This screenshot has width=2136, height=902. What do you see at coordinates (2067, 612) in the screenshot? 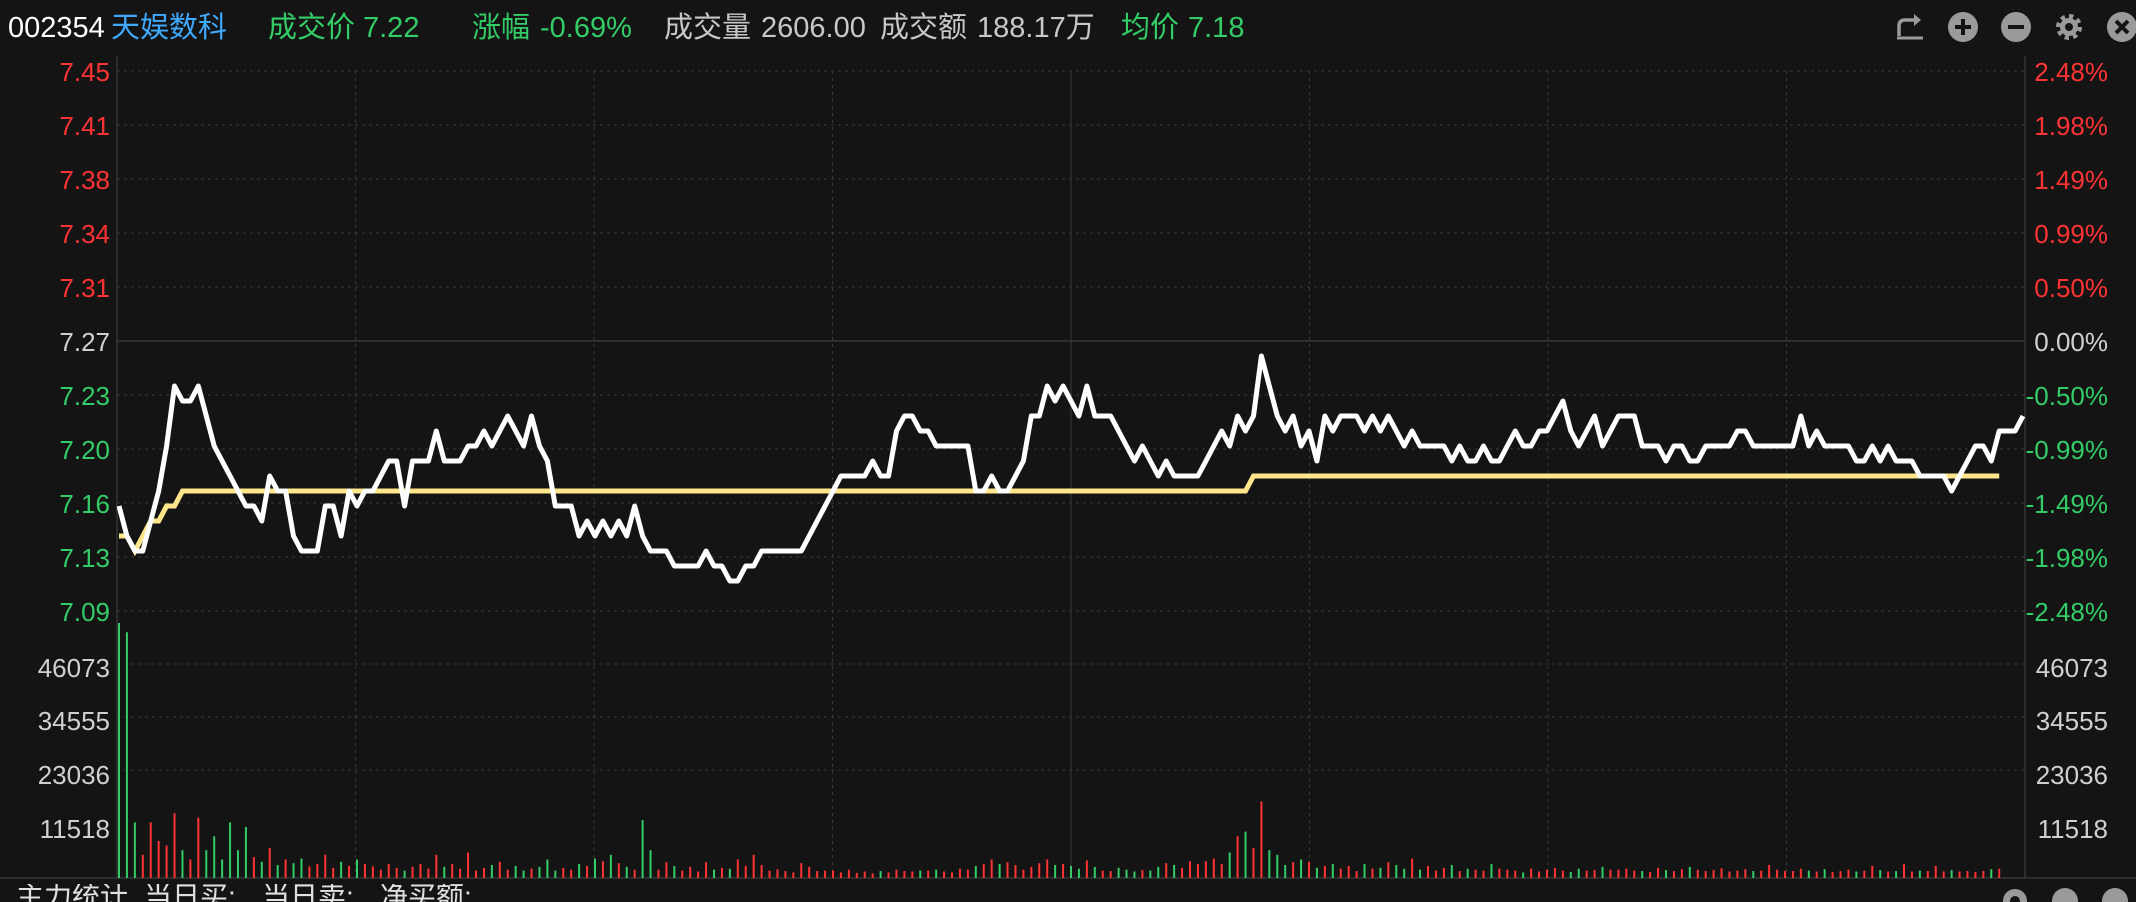
I see `percent-tick-label: -2.48%` at bounding box center [2067, 612].